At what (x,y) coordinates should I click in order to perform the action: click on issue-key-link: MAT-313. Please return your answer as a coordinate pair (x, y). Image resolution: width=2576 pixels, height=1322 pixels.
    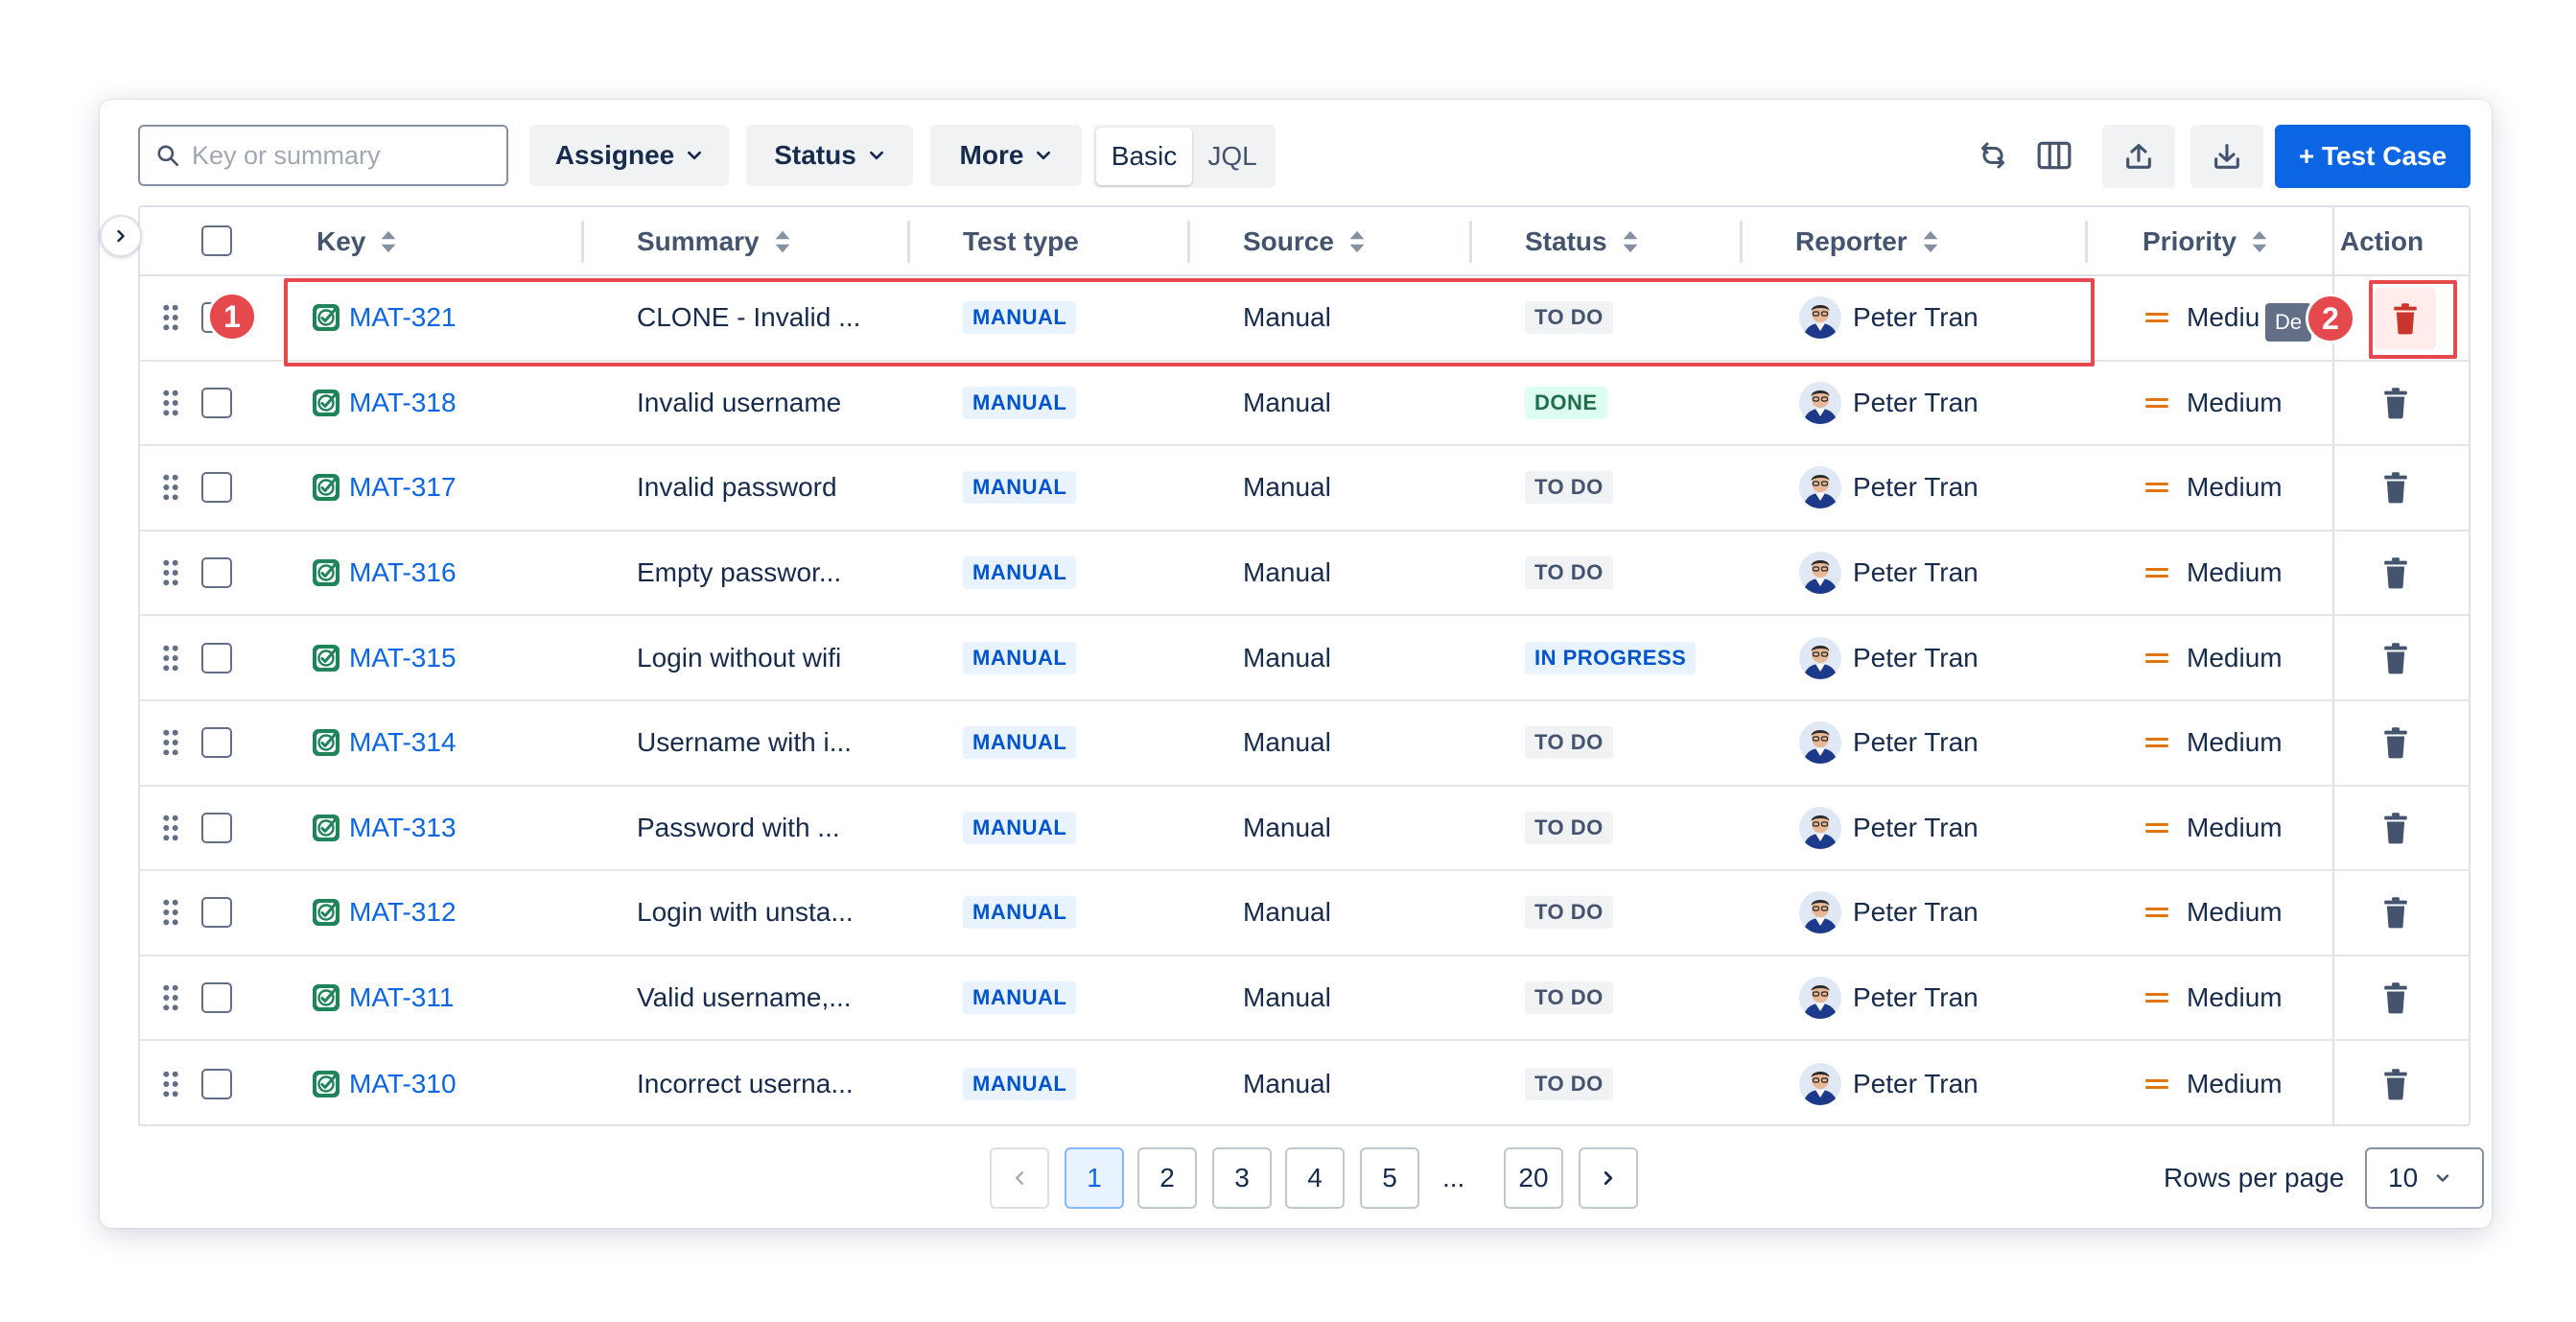
    Looking at the image, I should click on (403, 828).